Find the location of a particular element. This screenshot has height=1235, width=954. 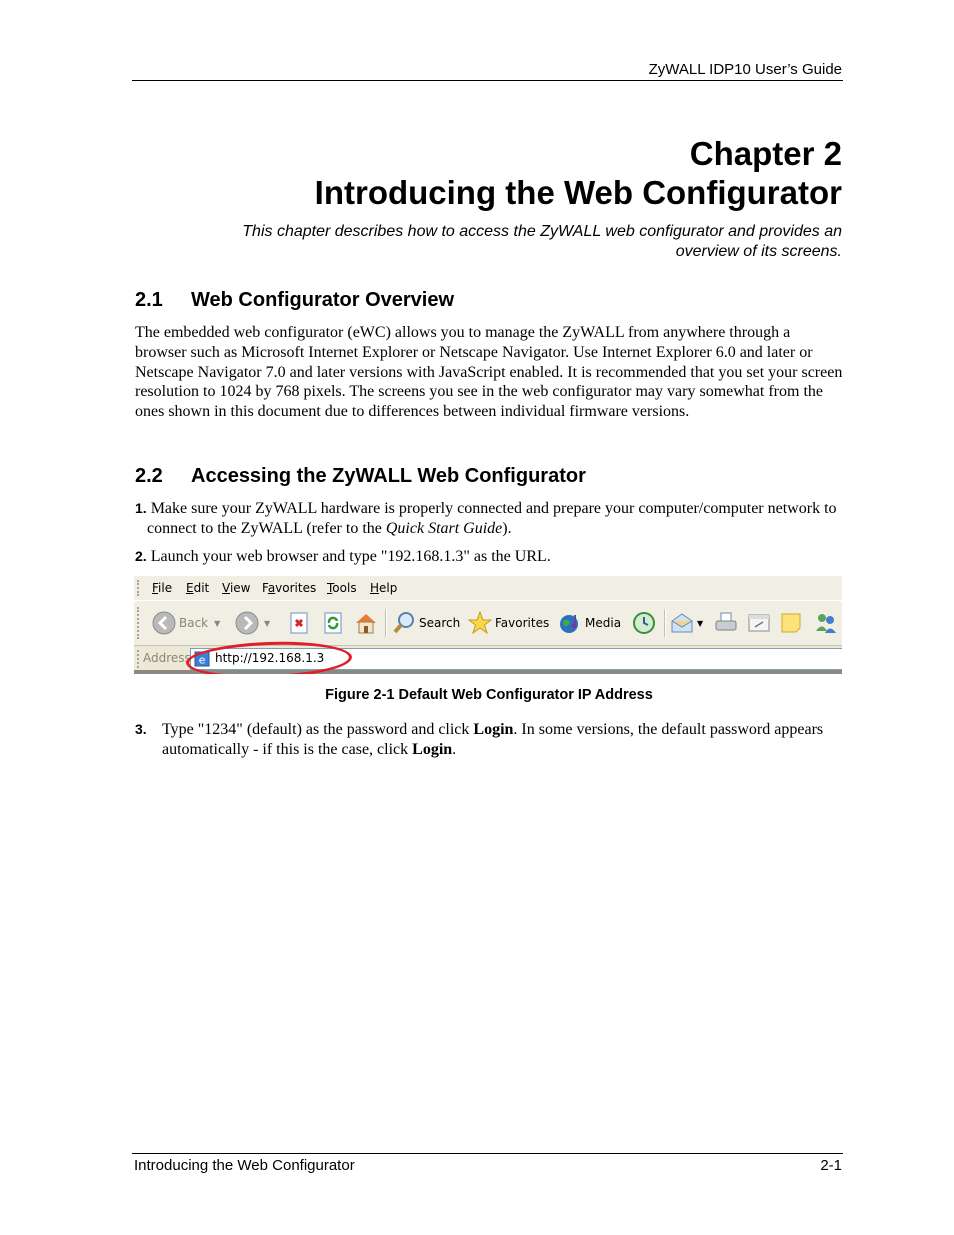

section-title: Web Configurator Overview is located at coordinates (323, 300).